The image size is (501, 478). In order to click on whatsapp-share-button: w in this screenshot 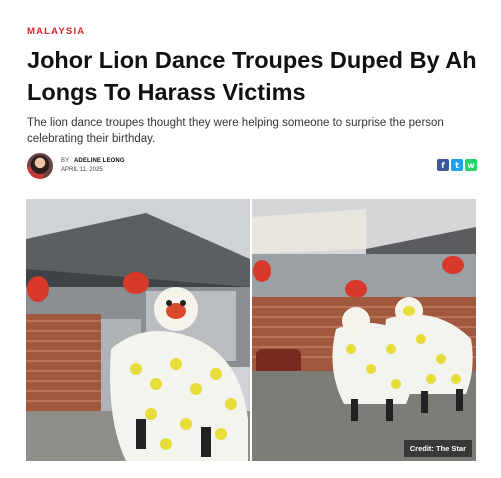, I will do `click(471, 165)`.